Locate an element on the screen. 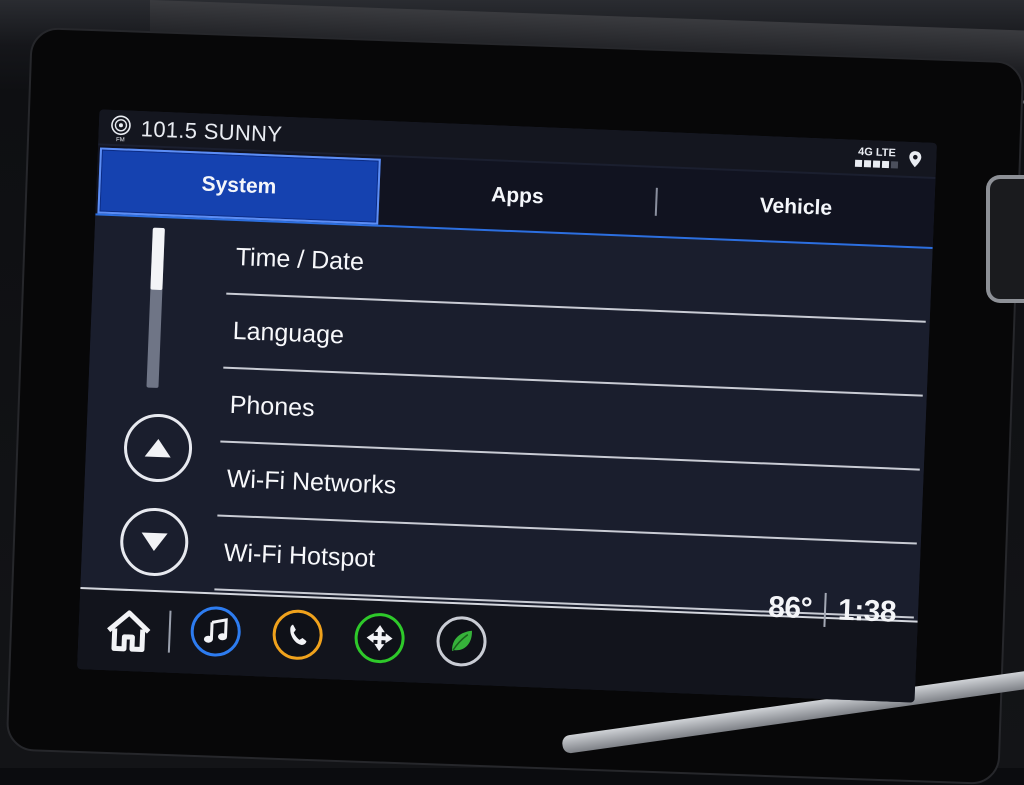  leaf-icon is located at coordinates (462, 640).